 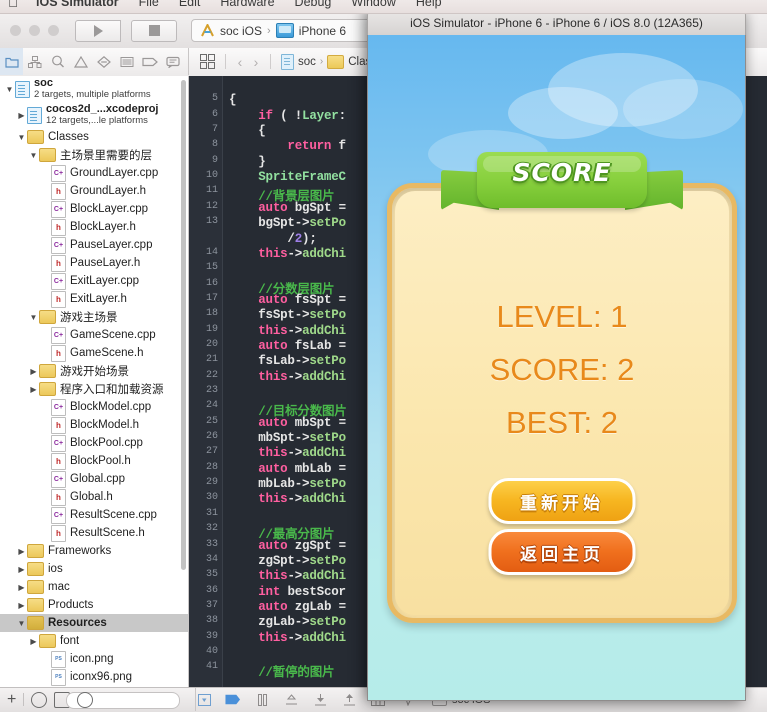 What do you see at coordinates (94, 533) in the screenshot?
I see `file-tree-row: ·h ResultScene.h` at bounding box center [94, 533].